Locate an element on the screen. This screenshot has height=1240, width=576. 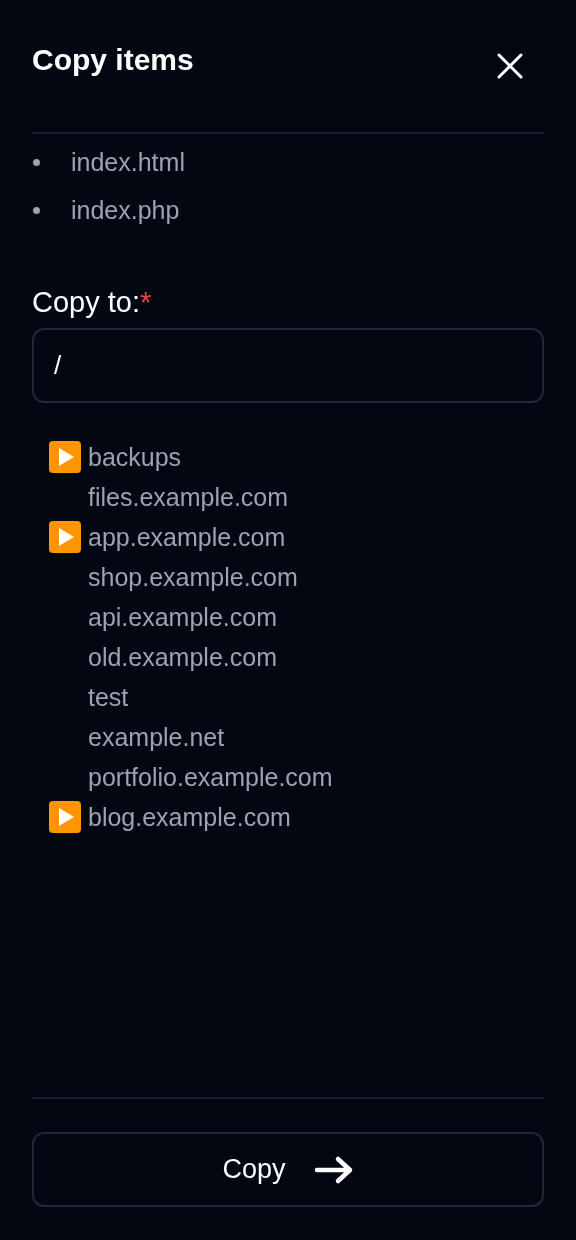
close-icon is located at coordinates (510, 66).